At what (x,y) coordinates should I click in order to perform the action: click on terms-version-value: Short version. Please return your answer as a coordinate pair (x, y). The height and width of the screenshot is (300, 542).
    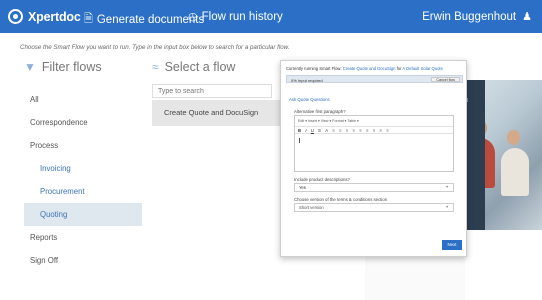
    Looking at the image, I should click on (311, 207).